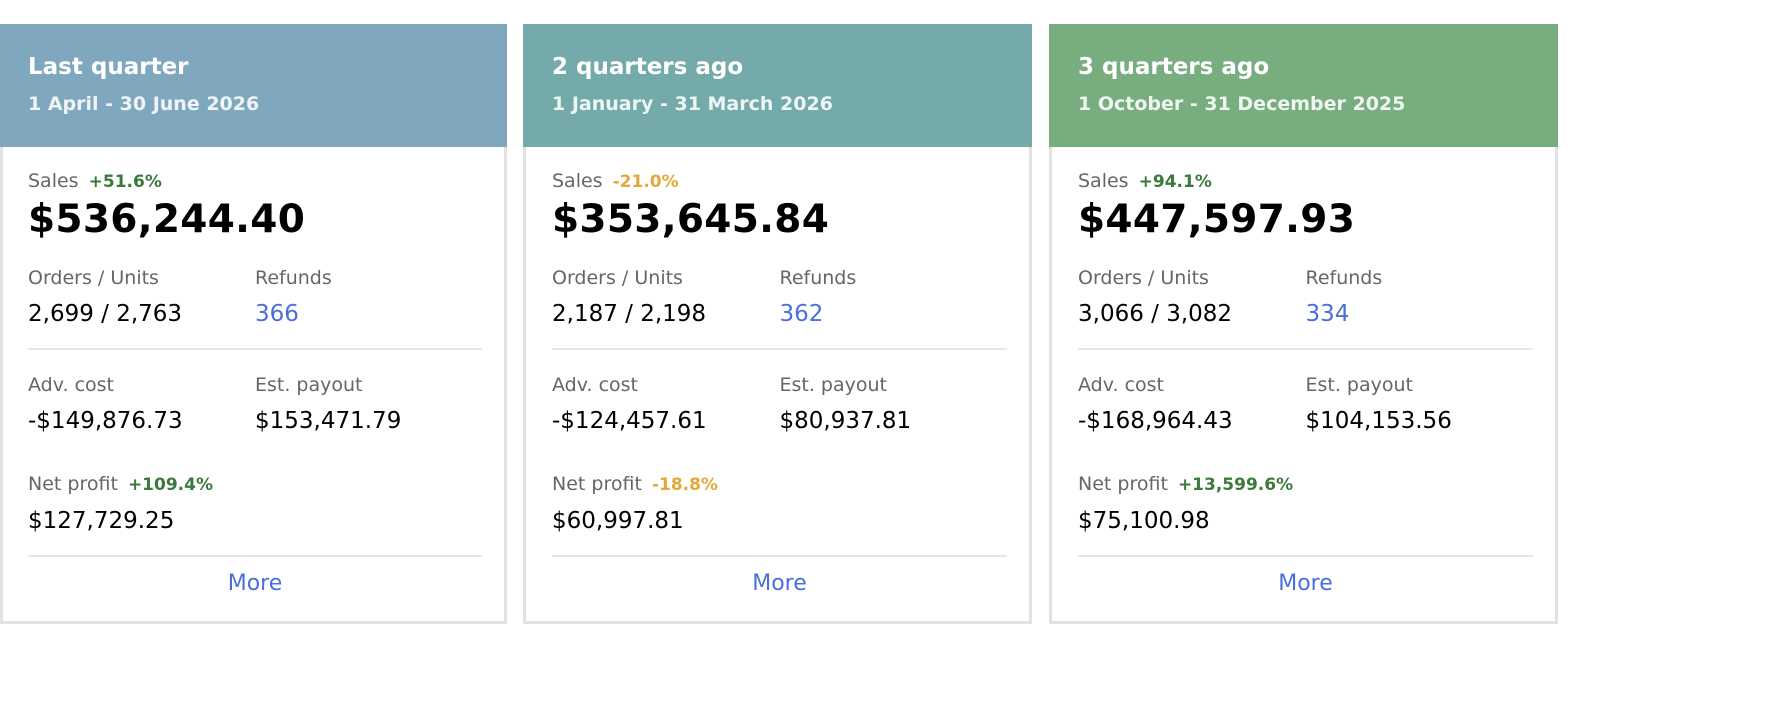  I want to click on net-profit-label-line: Net profit -18.8%, so click(779, 484).